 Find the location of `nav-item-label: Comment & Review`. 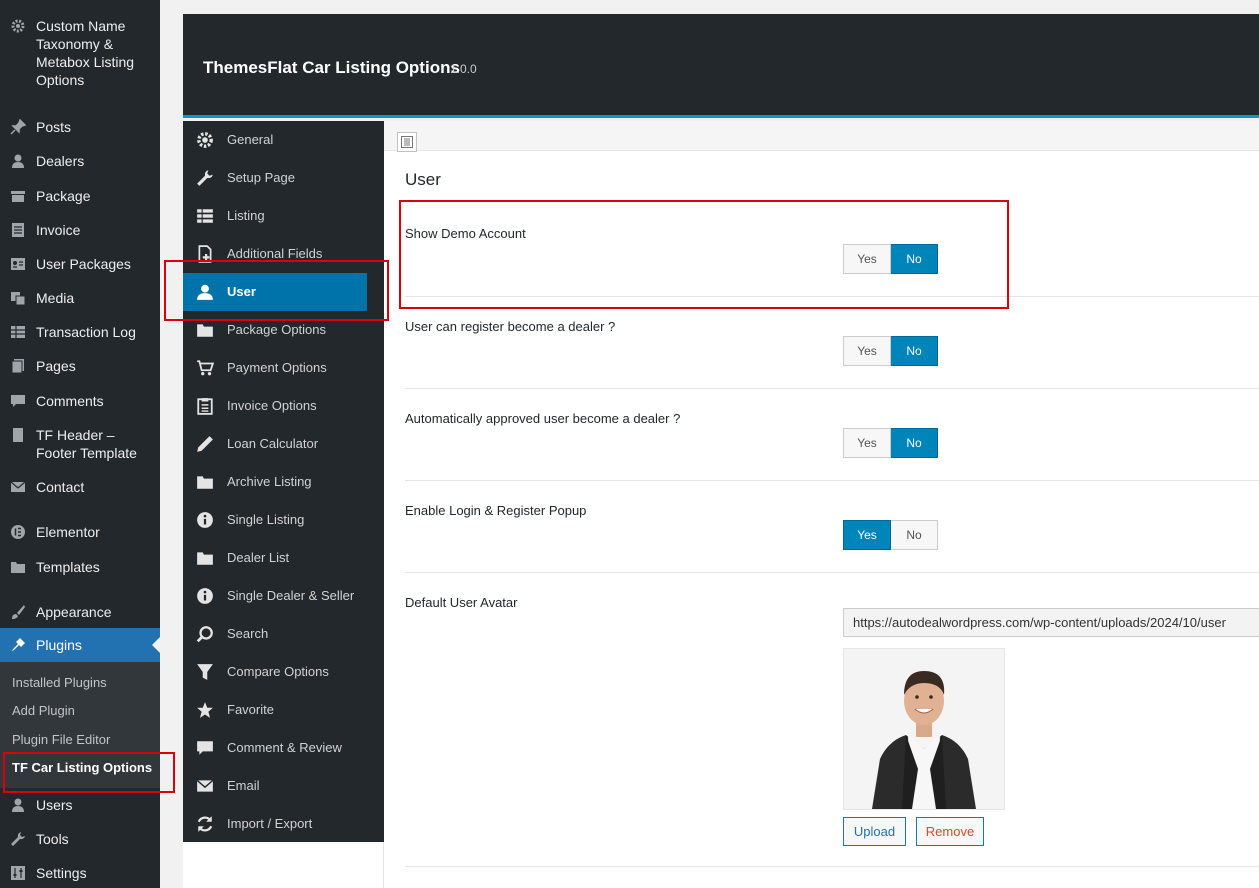

nav-item-label: Comment & Review is located at coordinates (284, 747).